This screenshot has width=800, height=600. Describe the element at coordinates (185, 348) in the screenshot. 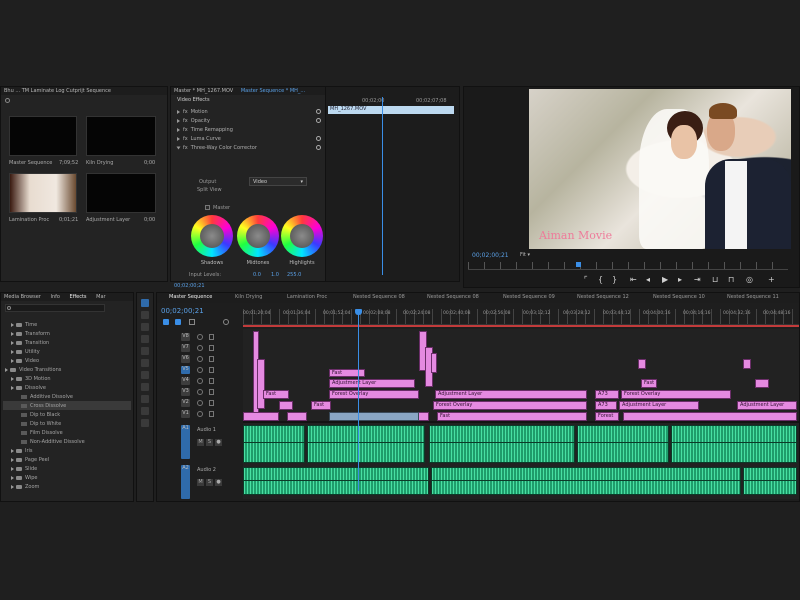

I see `track-target-toggle: V7` at that location.